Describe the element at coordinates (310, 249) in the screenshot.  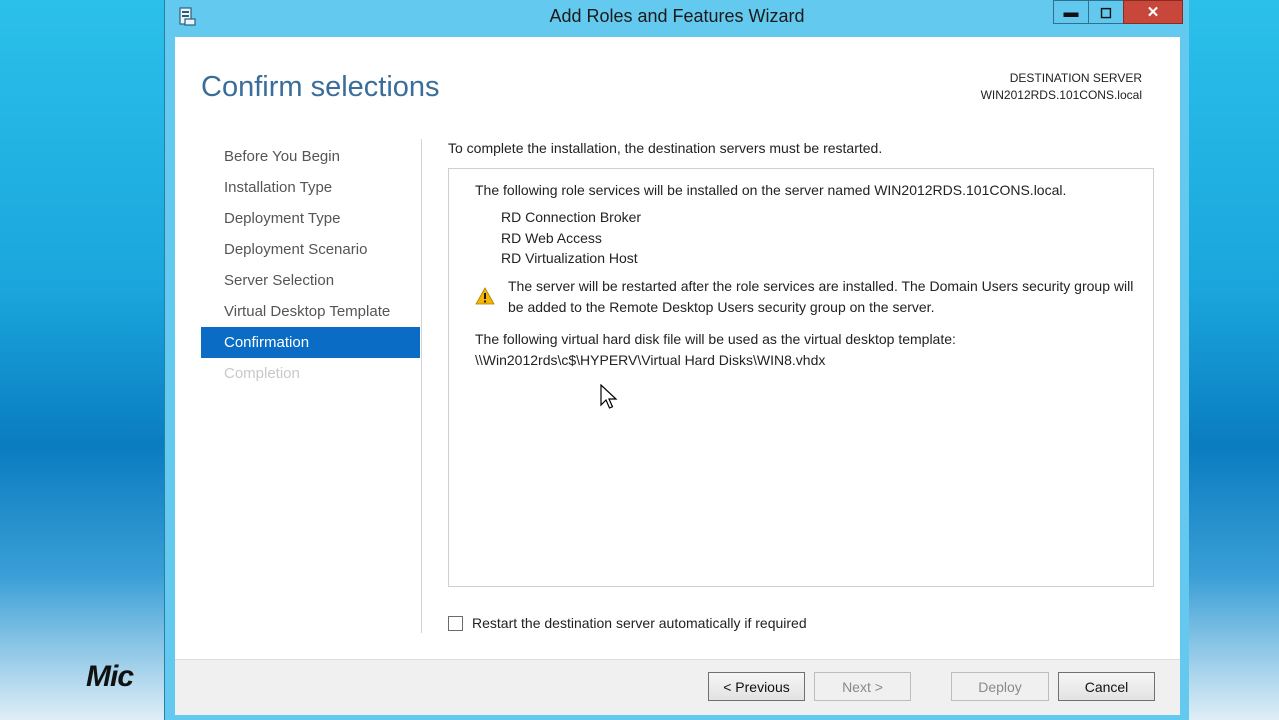
I see `nav-item-deployment-scenario: Deployment Scenario` at that location.